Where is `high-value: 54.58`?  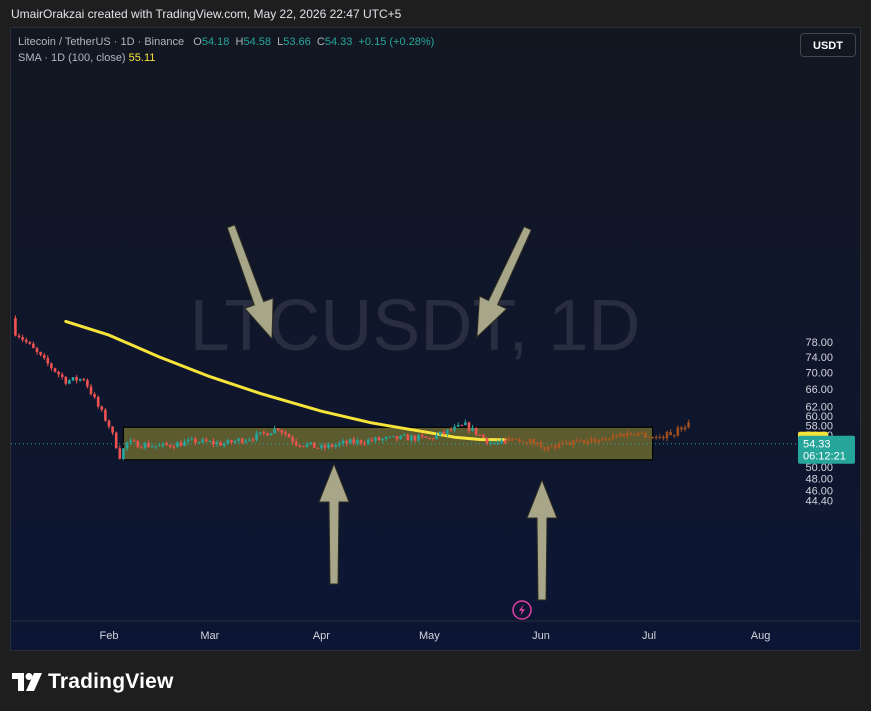 high-value: 54.58 is located at coordinates (257, 42).